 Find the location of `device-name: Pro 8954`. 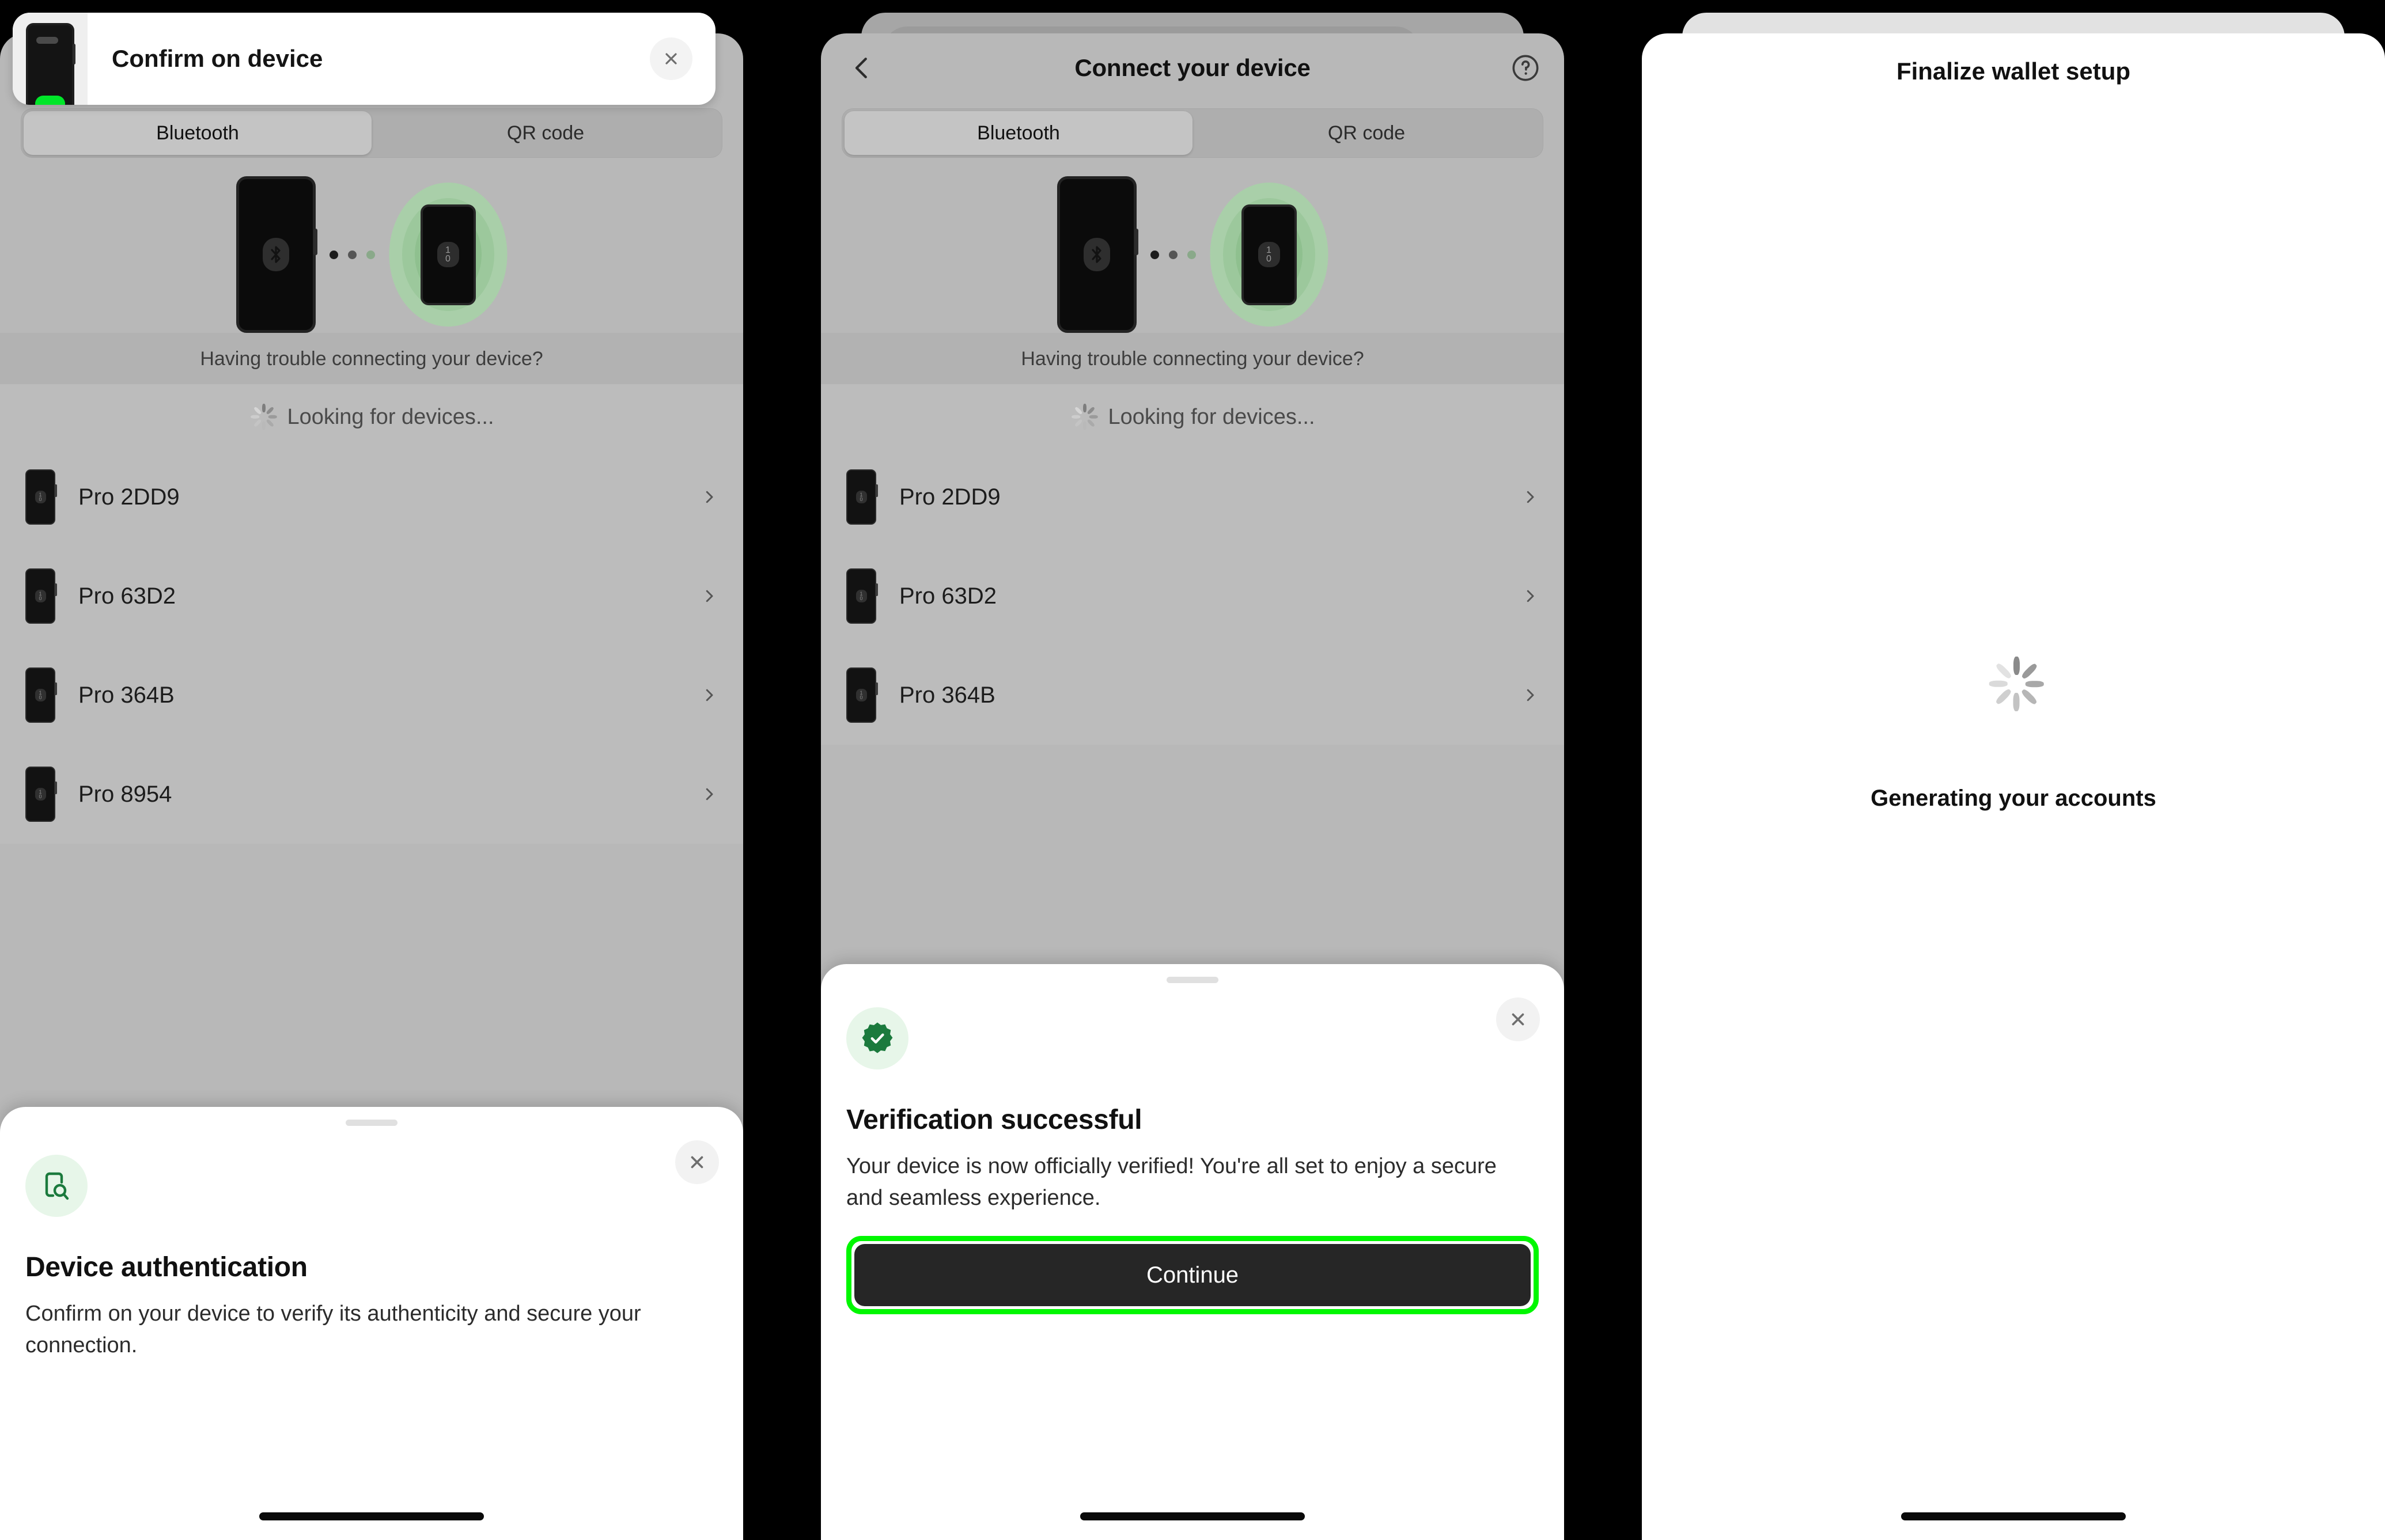

device-name: Pro 8954 is located at coordinates (125, 794).